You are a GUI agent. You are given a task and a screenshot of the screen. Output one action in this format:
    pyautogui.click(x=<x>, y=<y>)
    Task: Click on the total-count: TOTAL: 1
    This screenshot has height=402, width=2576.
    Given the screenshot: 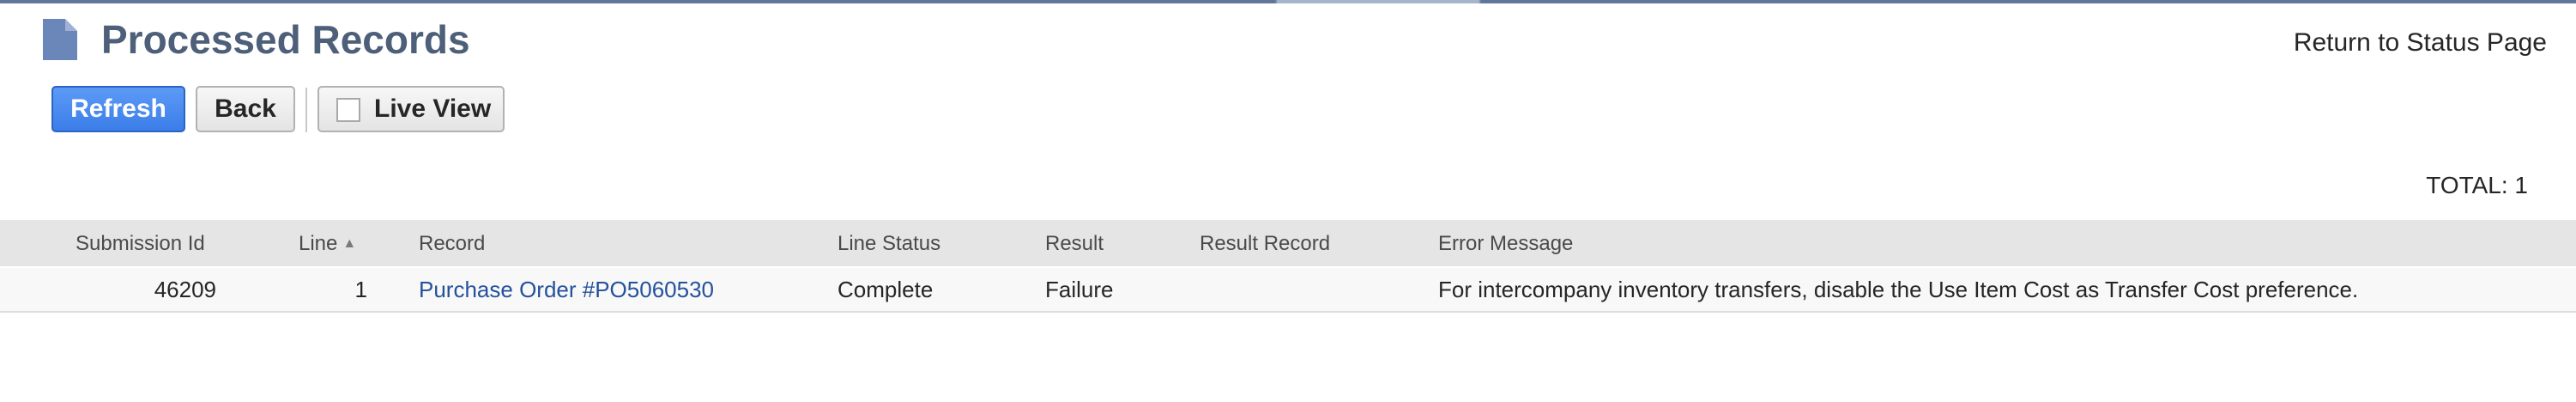 What is the action you would take?
    pyautogui.click(x=2477, y=185)
    